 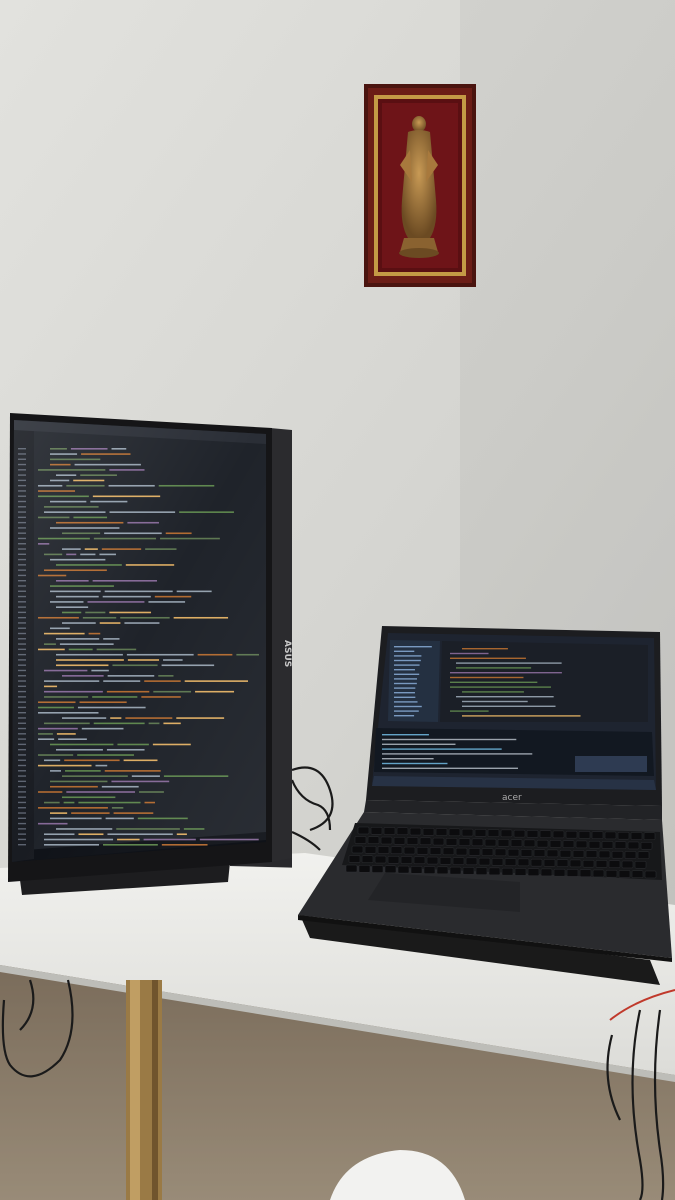 I want to click on monitor-brand-logo: ASUS, so click(x=287, y=653).